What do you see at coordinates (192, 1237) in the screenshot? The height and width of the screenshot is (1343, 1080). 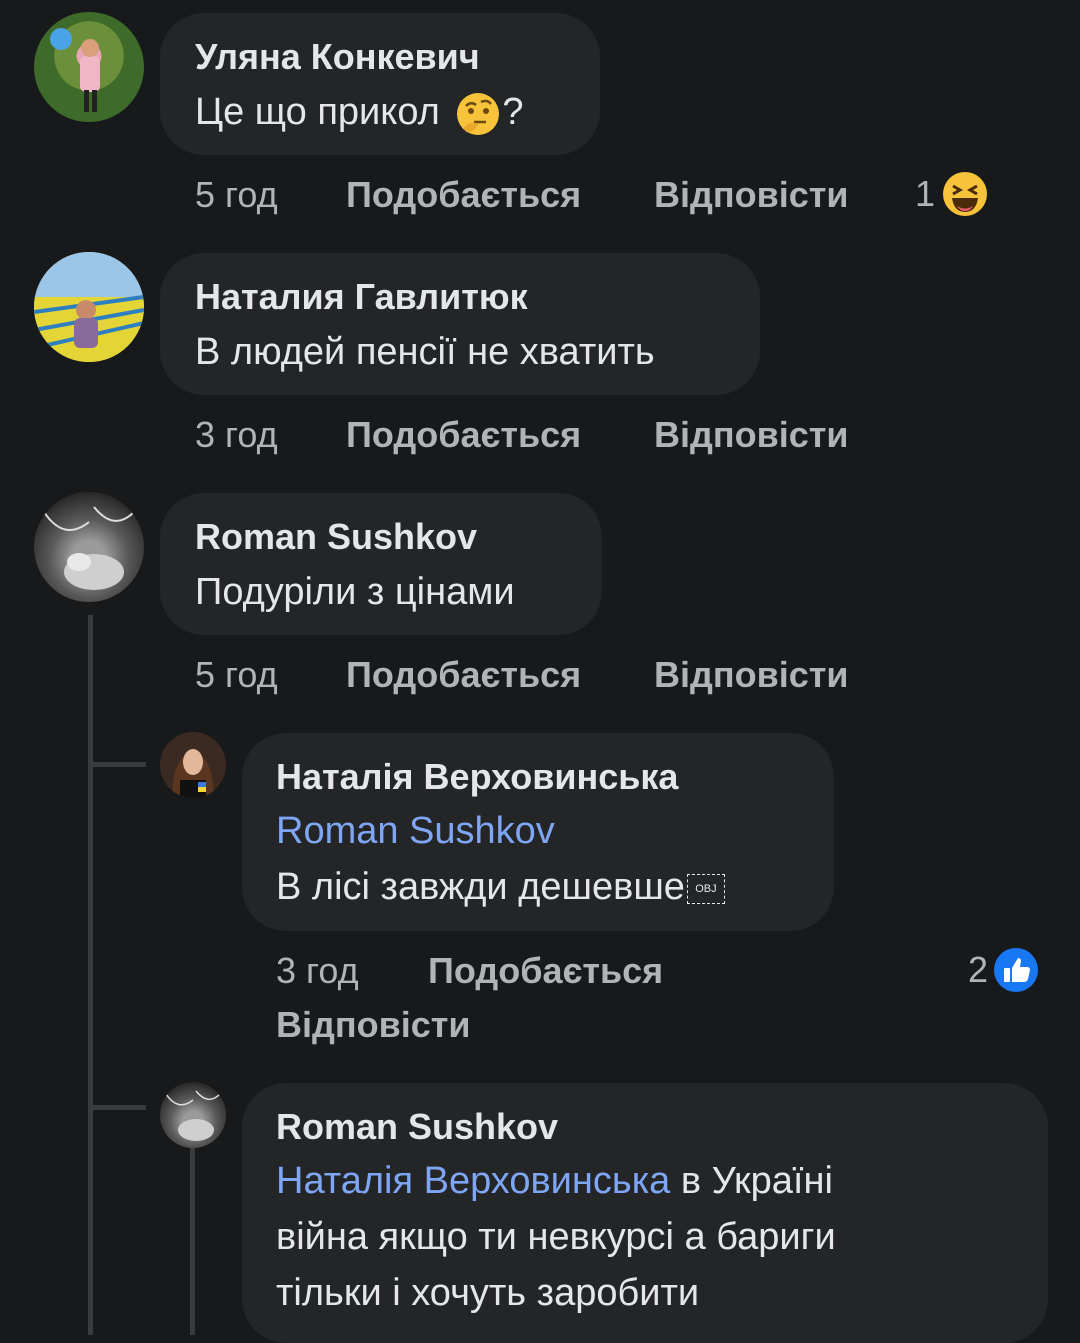 I see `reply-thread-line` at bounding box center [192, 1237].